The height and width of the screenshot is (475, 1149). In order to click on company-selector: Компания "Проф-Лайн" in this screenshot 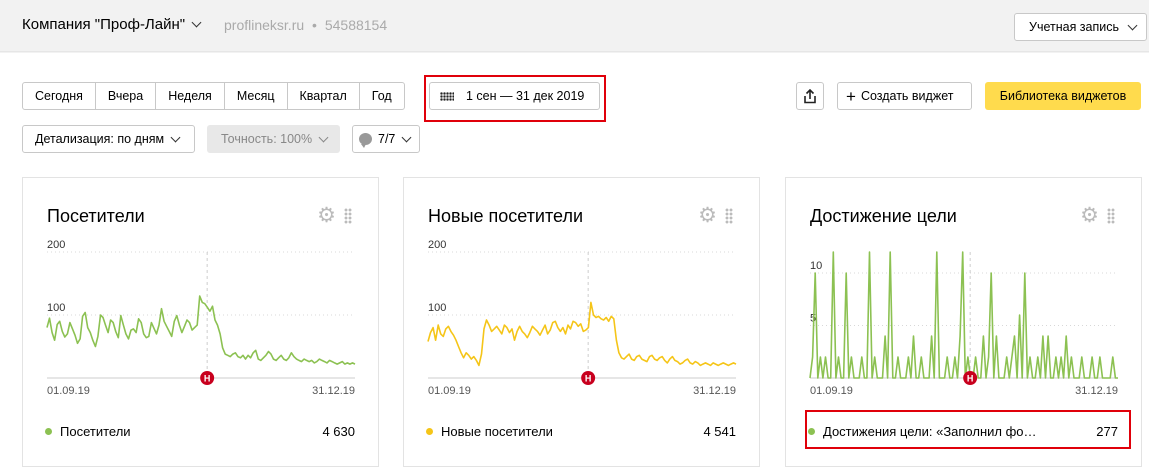, I will do `click(112, 24)`.